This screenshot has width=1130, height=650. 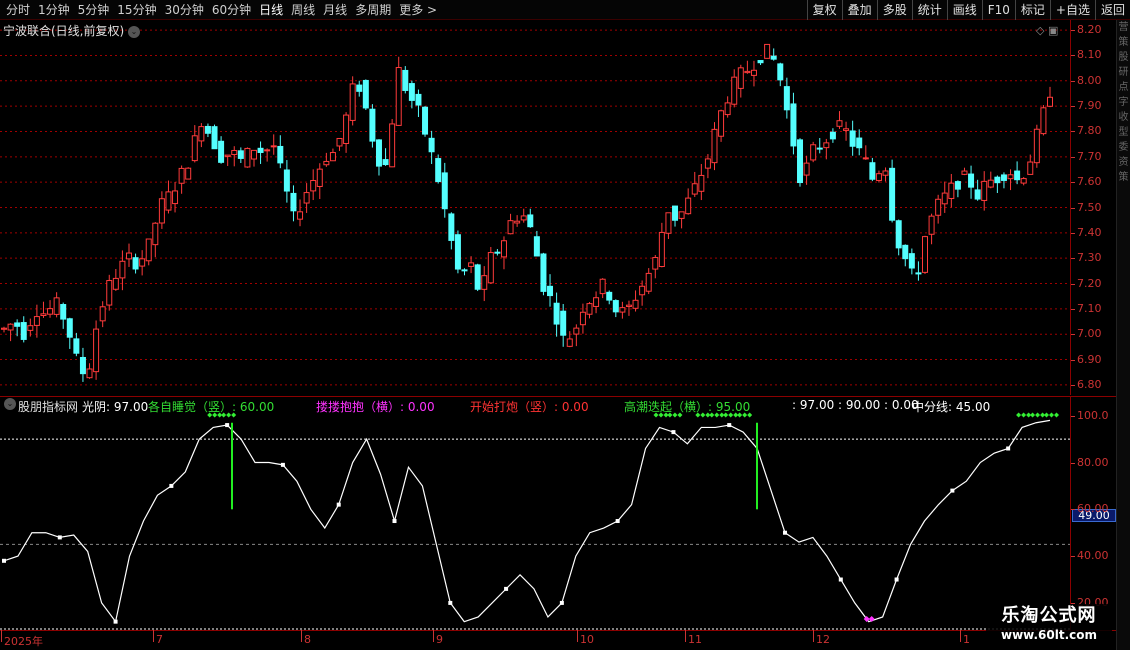 What do you see at coordinates (184, 10) in the screenshot?
I see `period-tab: 30分钟` at bounding box center [184, 10].